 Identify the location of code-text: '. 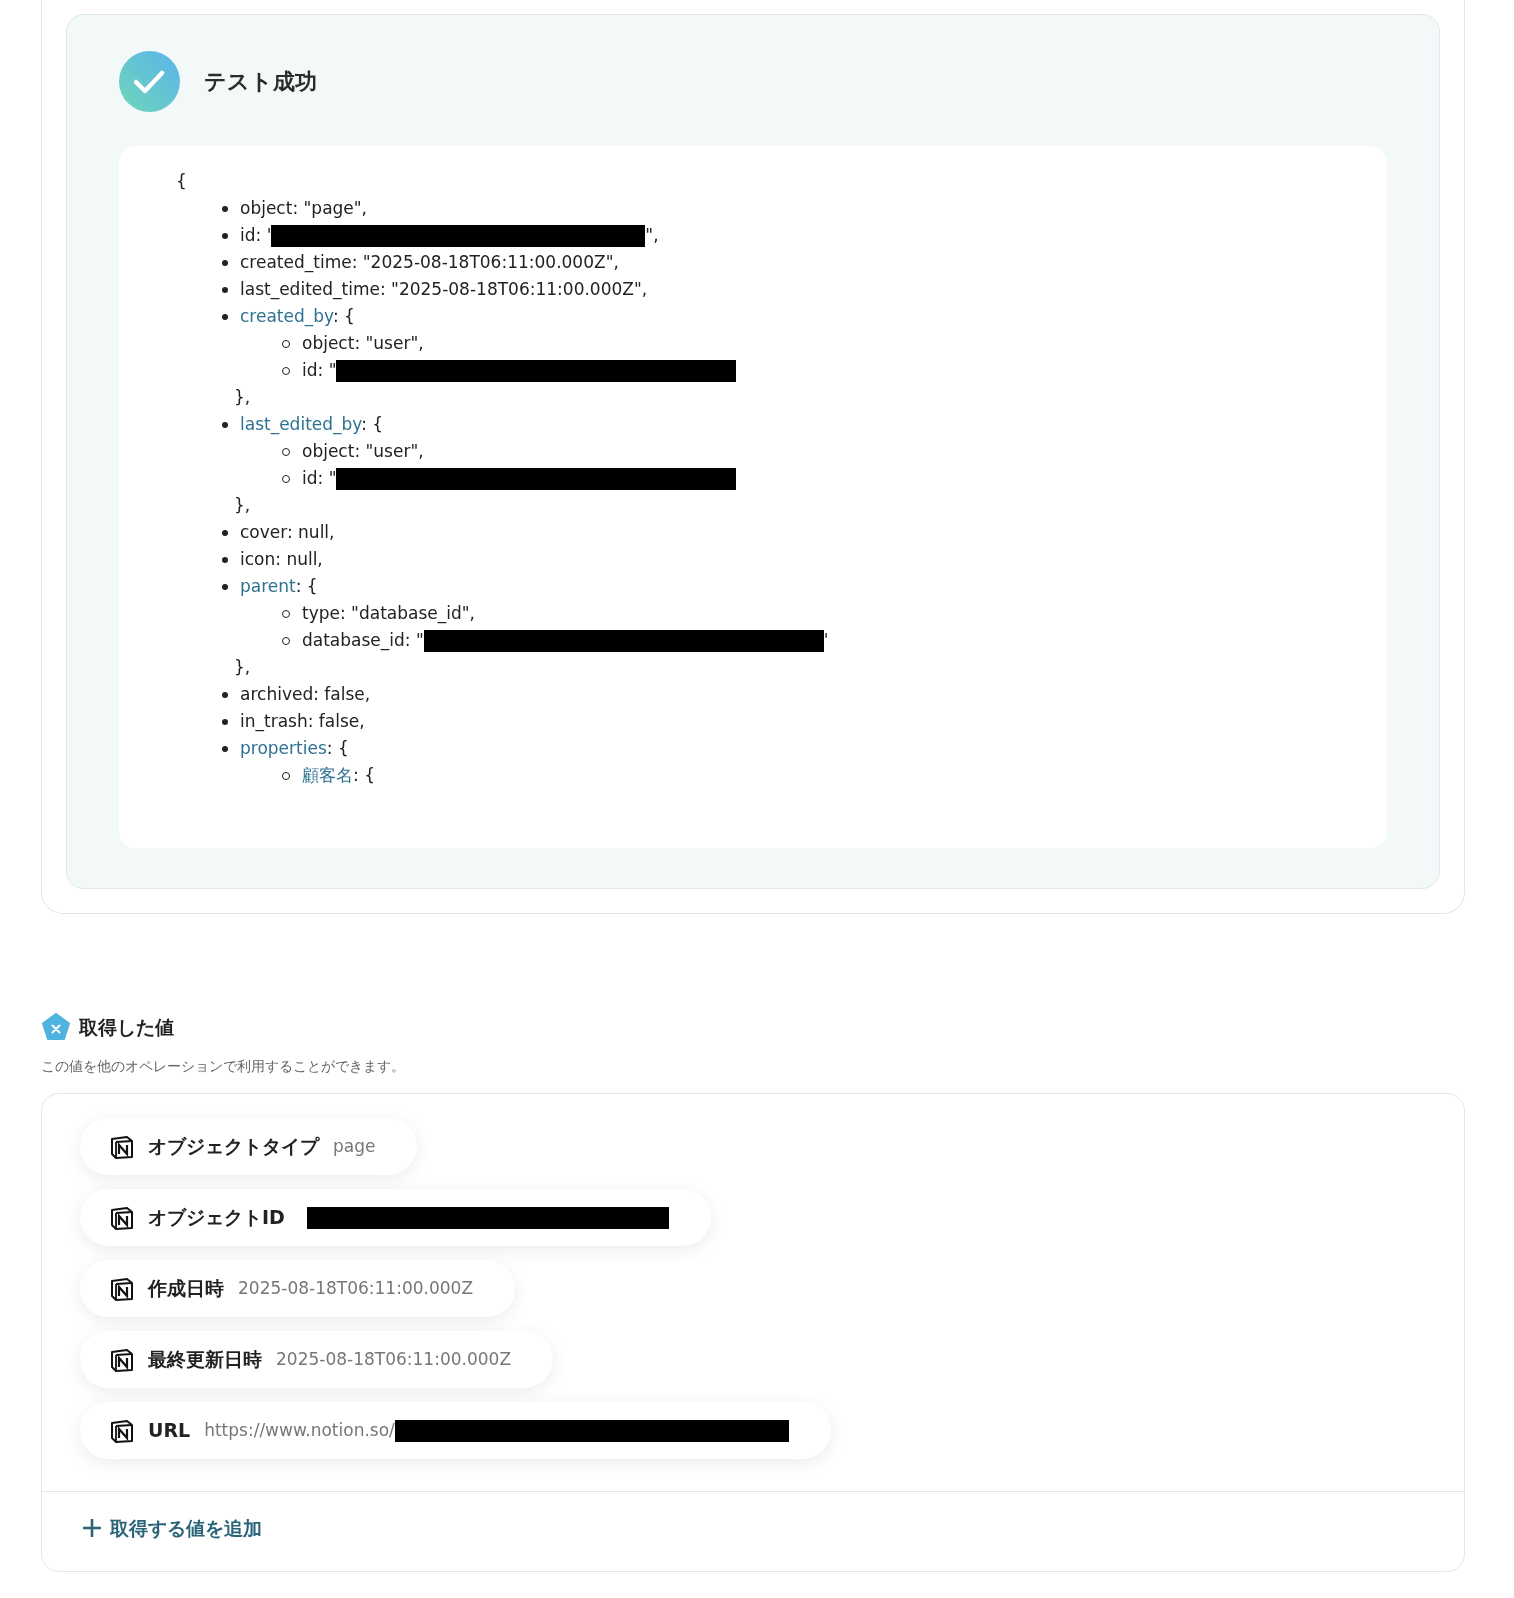
(826, 640).